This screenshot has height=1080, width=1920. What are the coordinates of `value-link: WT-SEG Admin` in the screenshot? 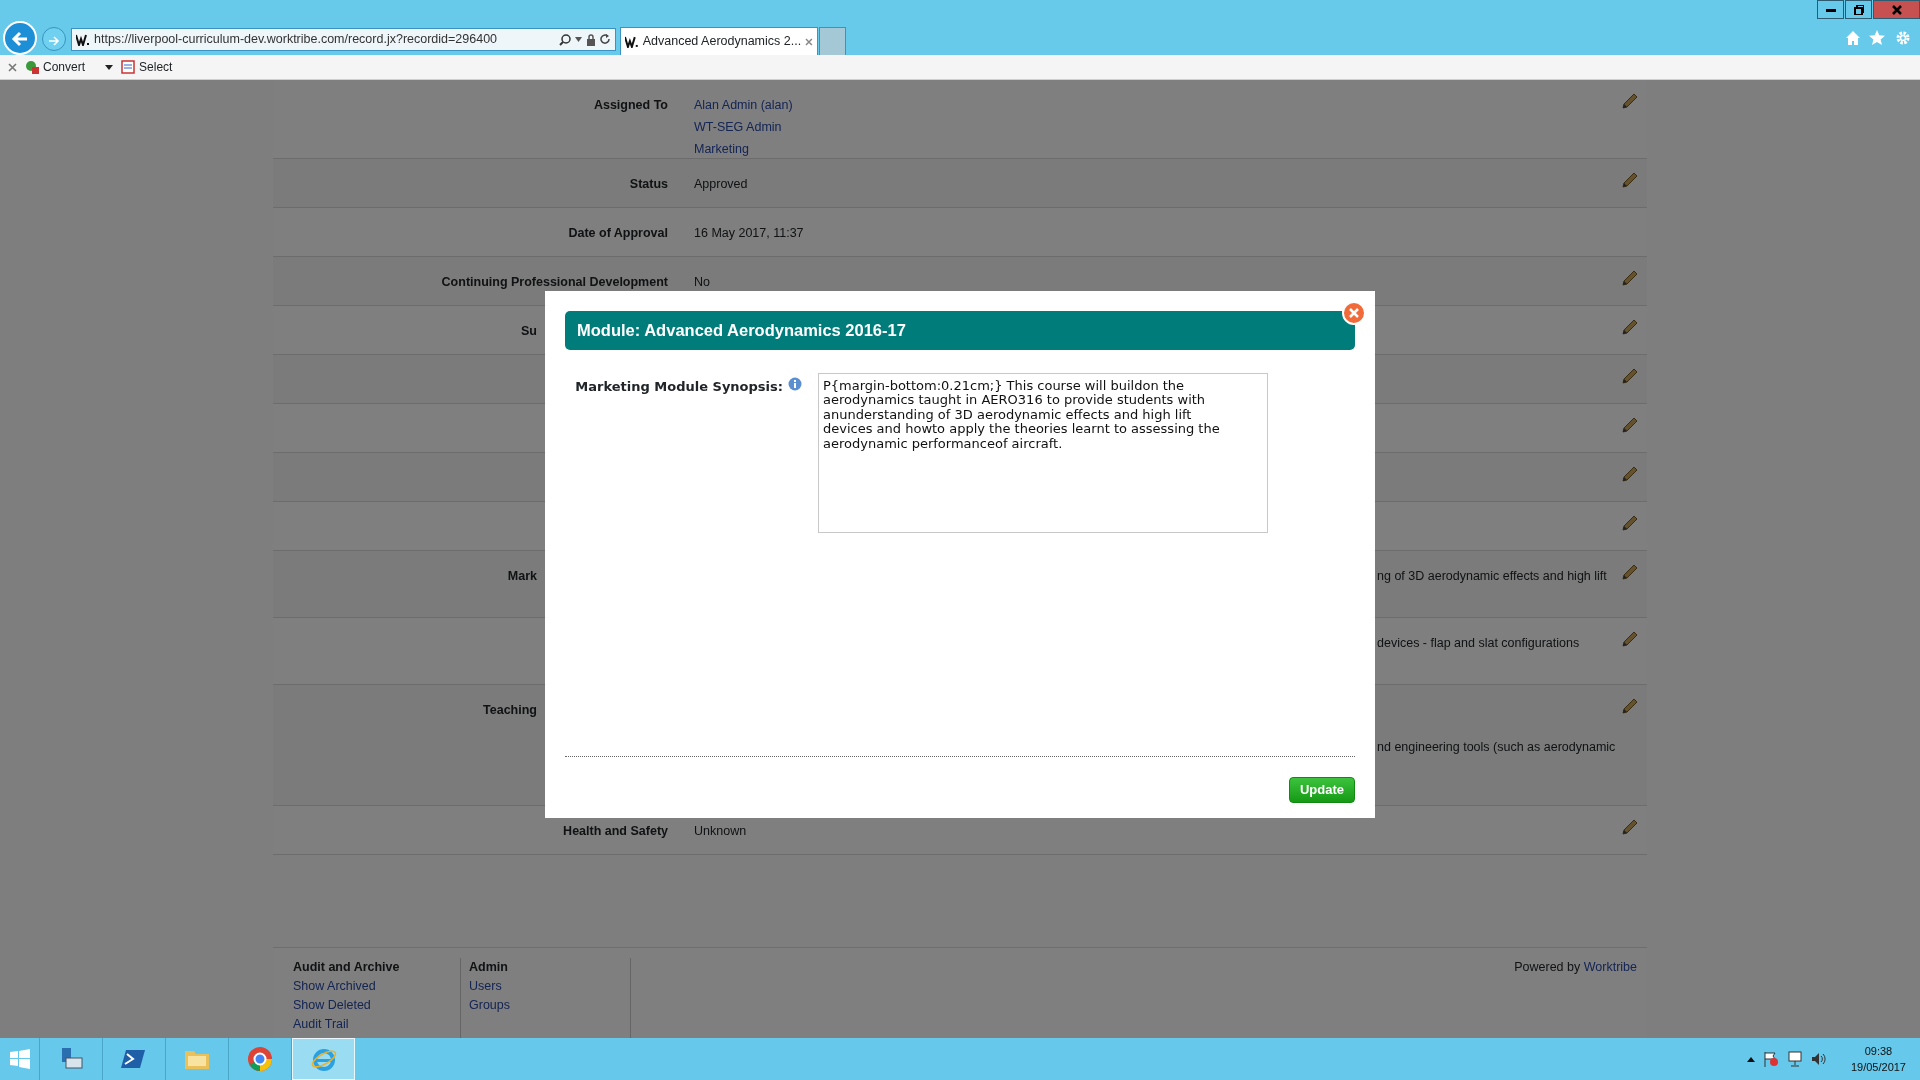 It's located at (738, 127).